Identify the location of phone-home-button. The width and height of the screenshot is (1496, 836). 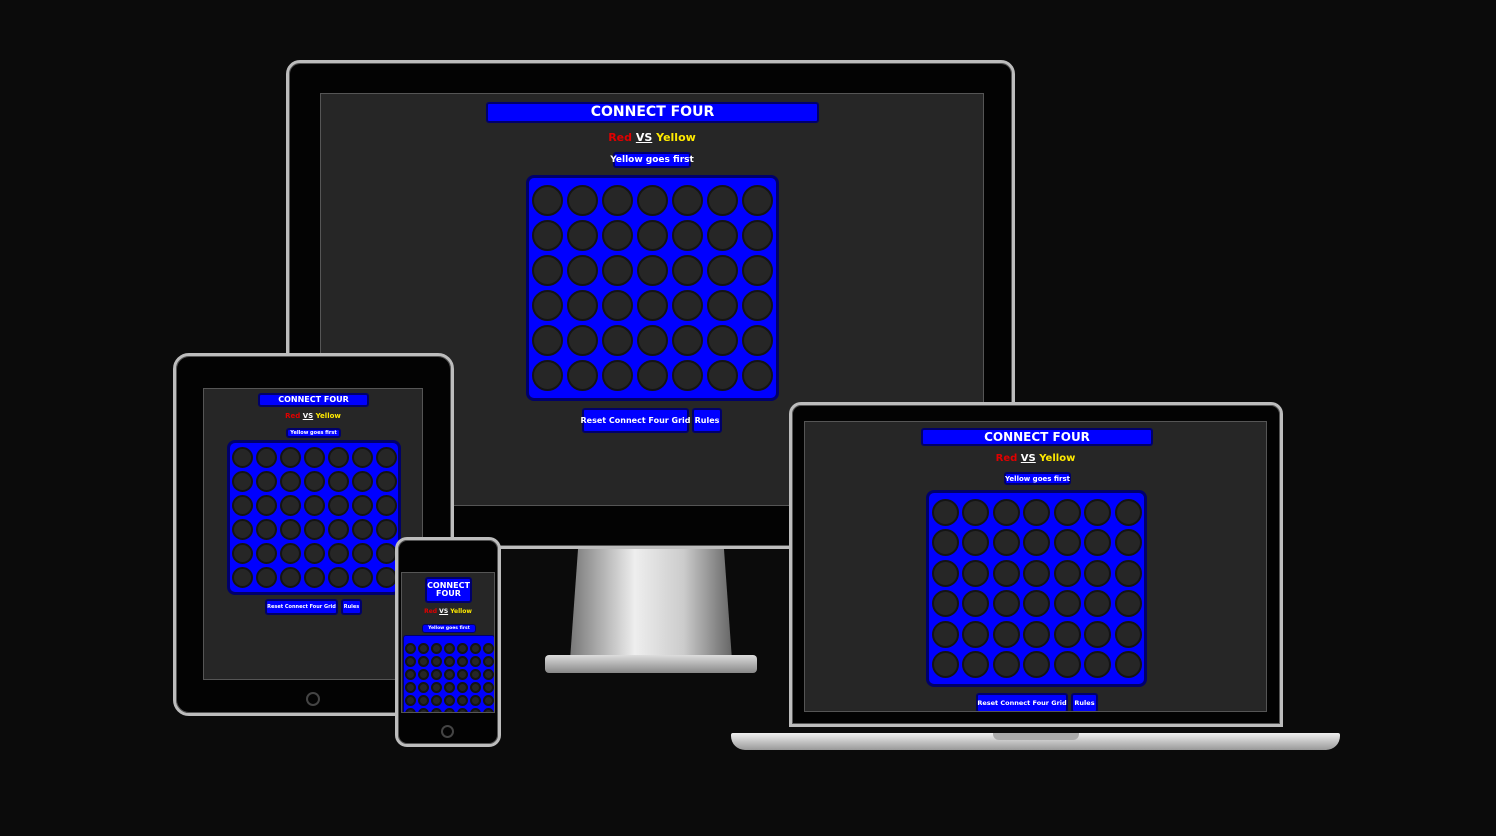
(447, 731).